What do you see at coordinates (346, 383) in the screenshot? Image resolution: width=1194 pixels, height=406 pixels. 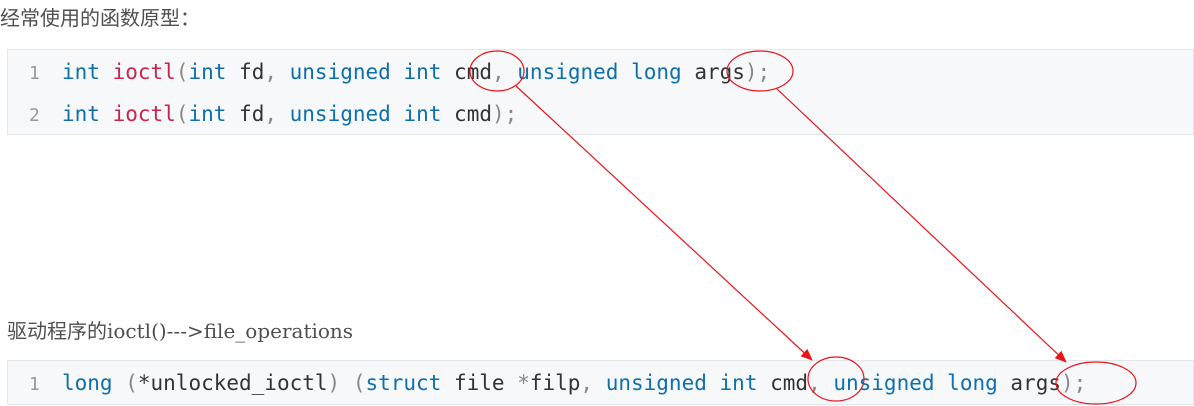 I see `code-token: ) (` at bounding box center [346, 383].